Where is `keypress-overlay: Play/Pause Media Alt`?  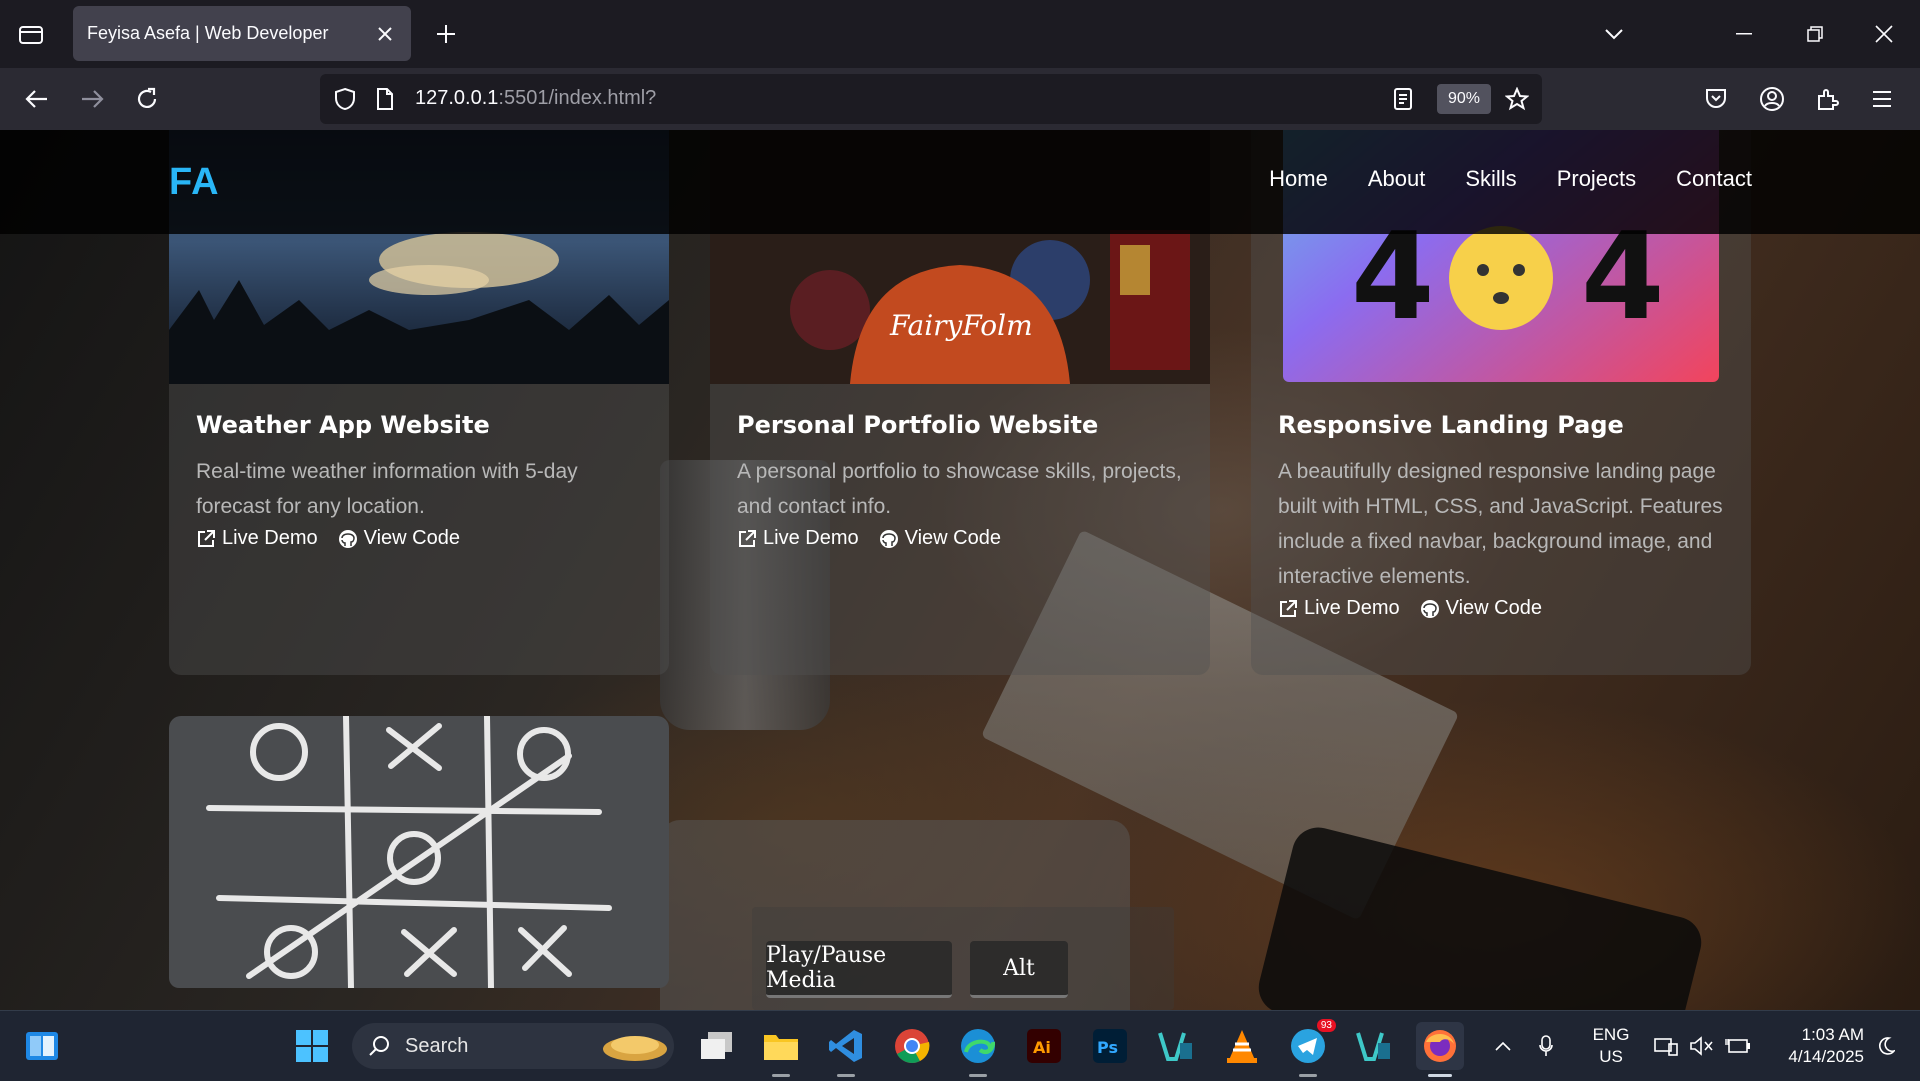
keypress-overlay: Play/Pause Media Alt is located at coordinates (963, 958).